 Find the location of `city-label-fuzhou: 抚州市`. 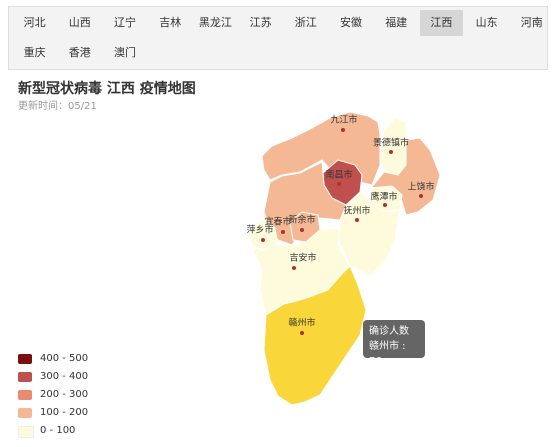

city-label-fuzhou: 抚州市 is located at coordinates (357, 211).